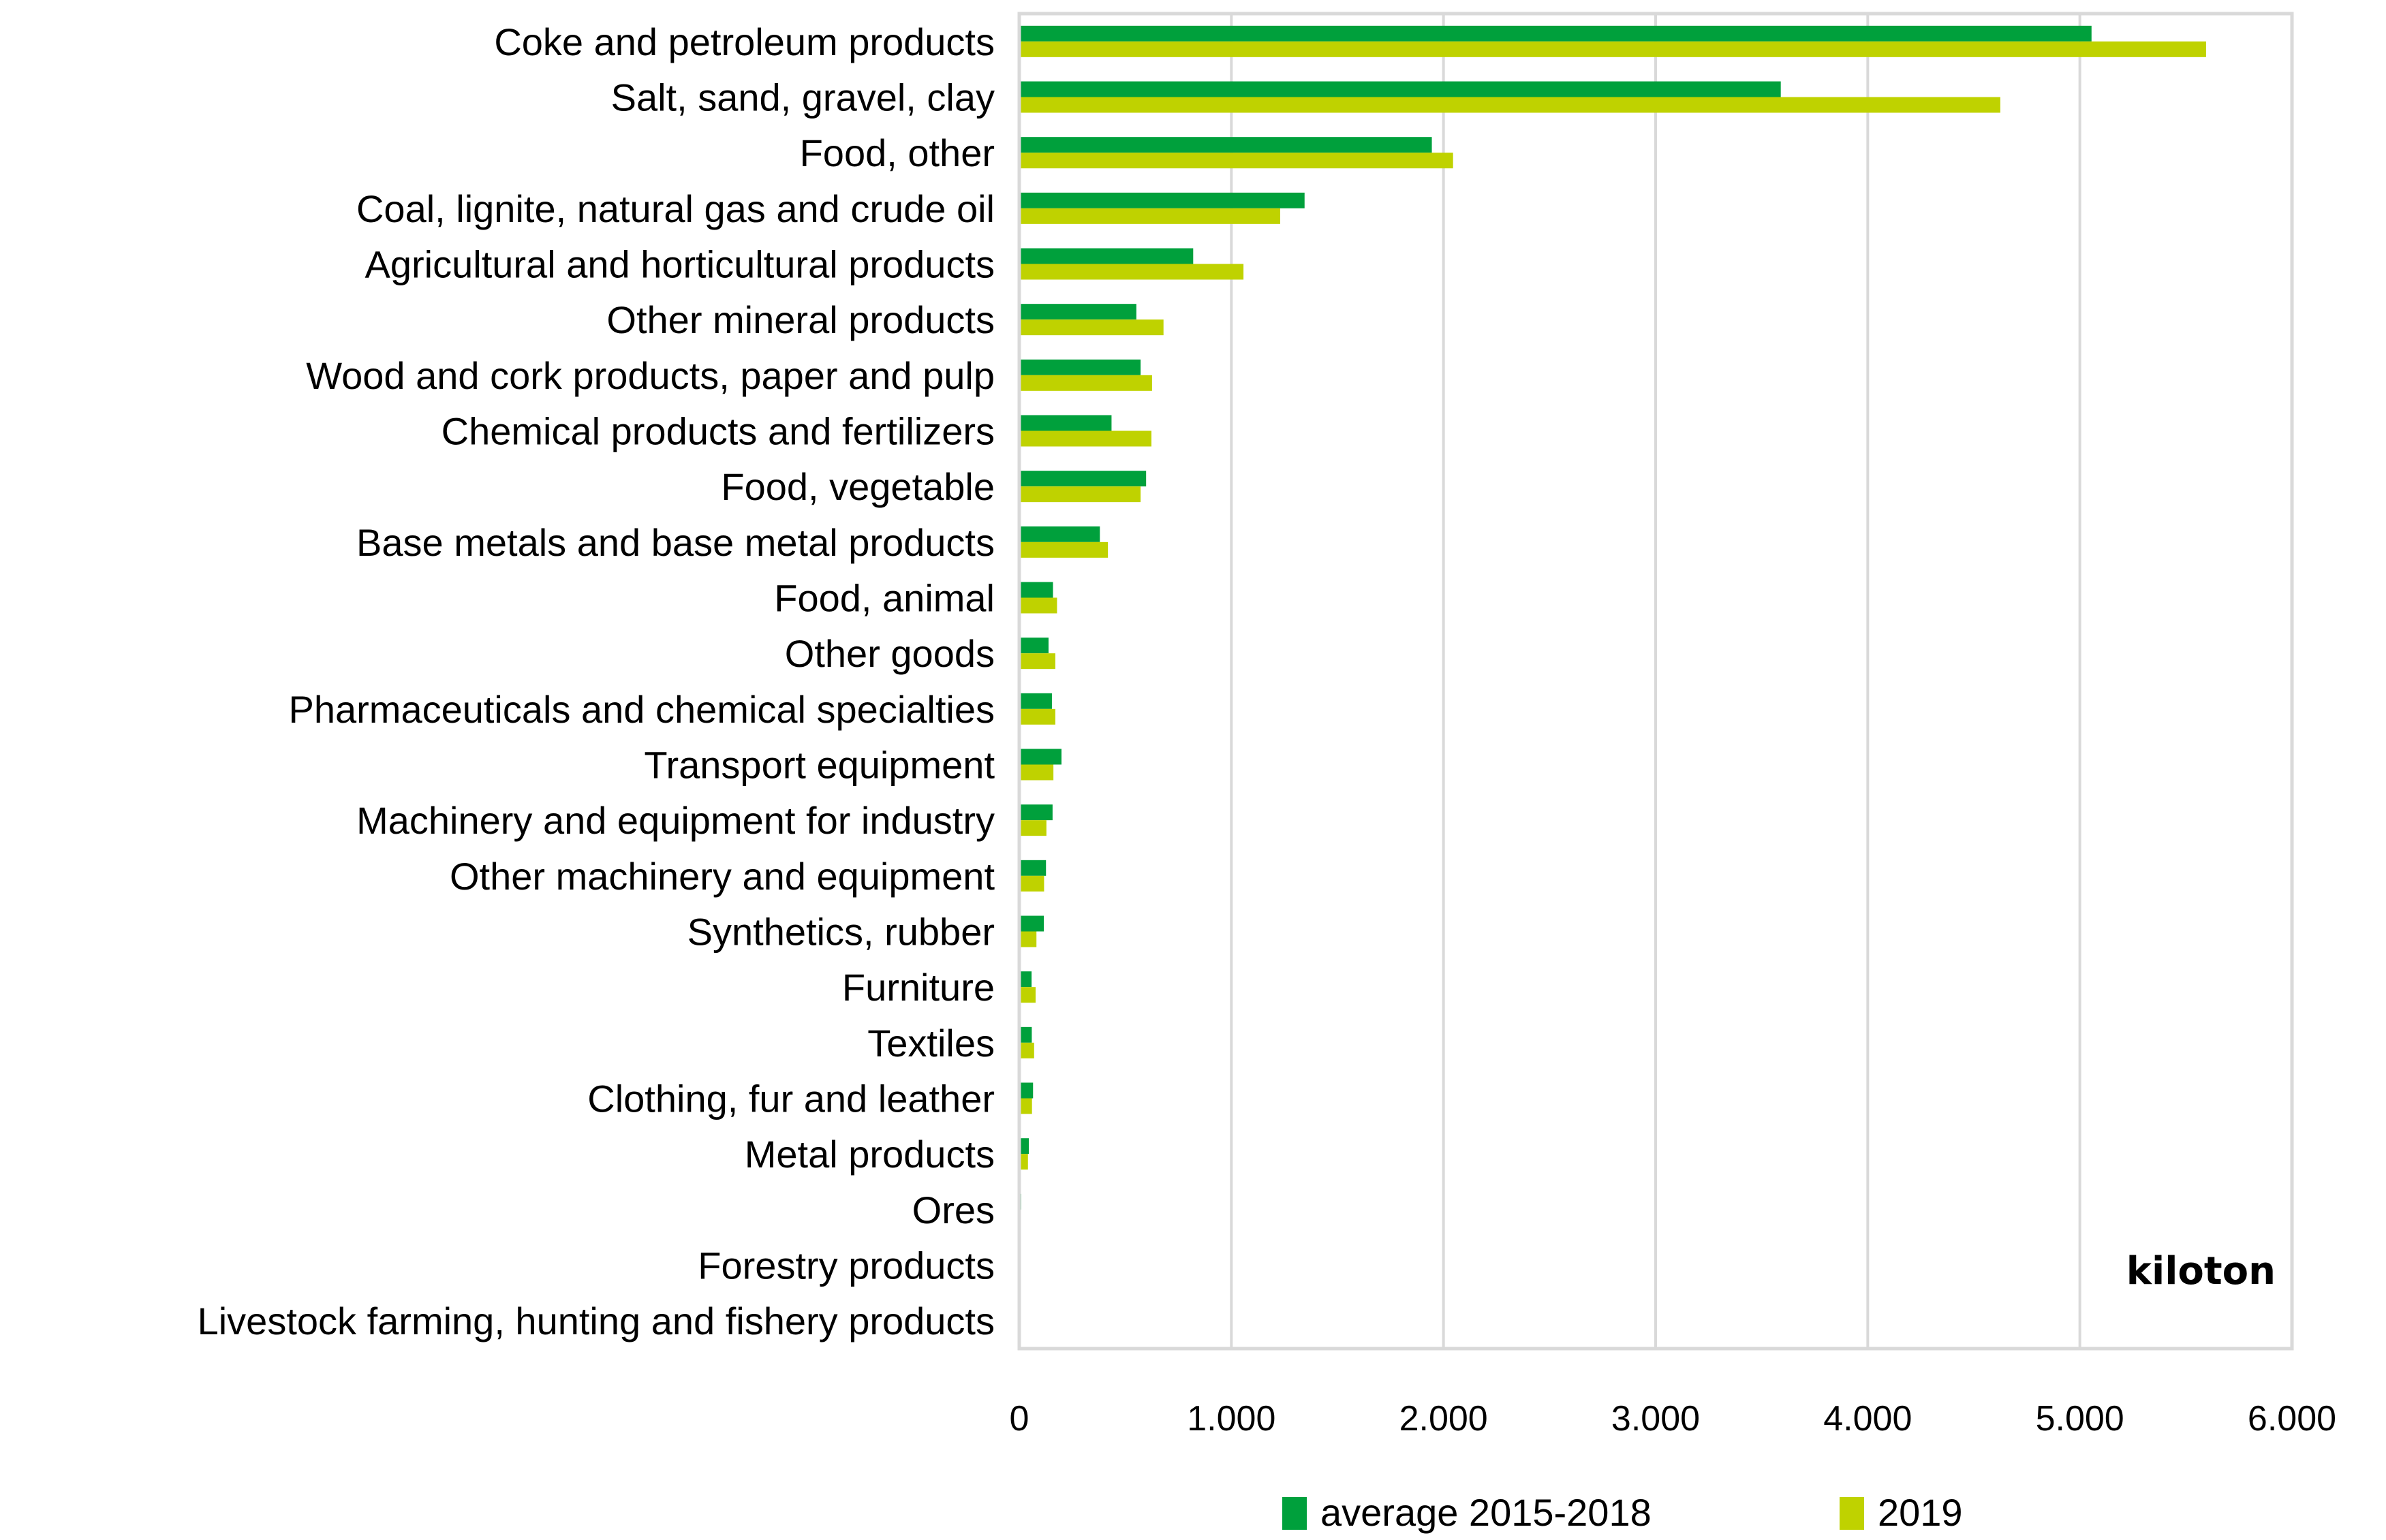 This screenshot has height=1540, width=2386. I want to click on category-label: Other mineral products, so click(800, 319).